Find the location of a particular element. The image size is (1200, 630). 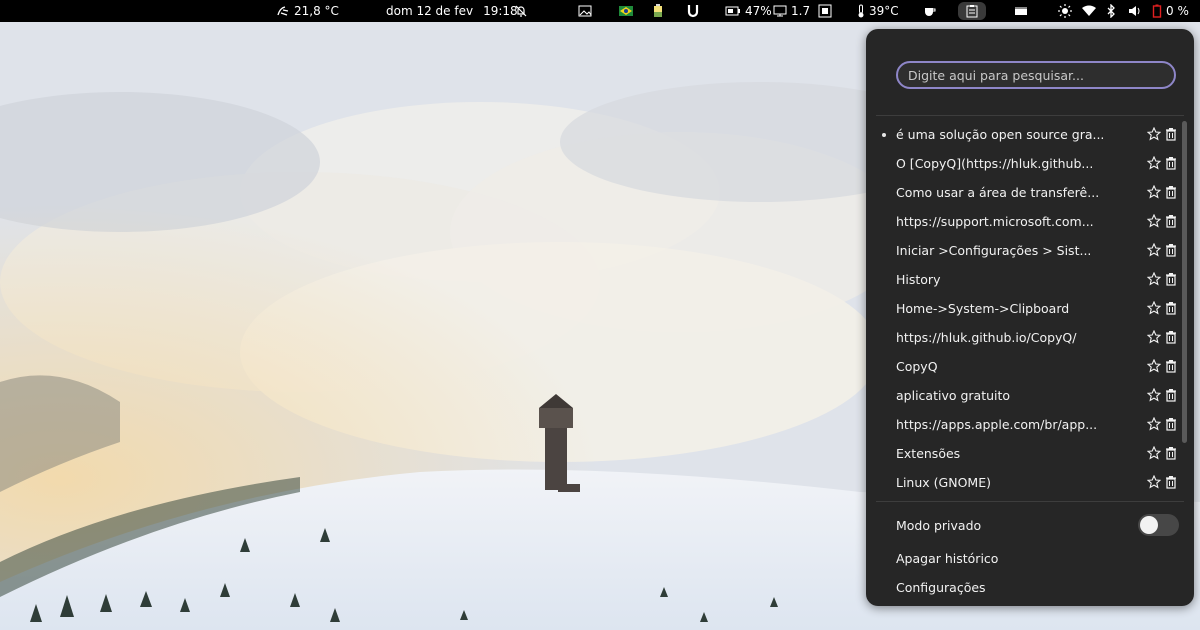

clipboard-history-item-text: History is located at coordinates (918, 279).